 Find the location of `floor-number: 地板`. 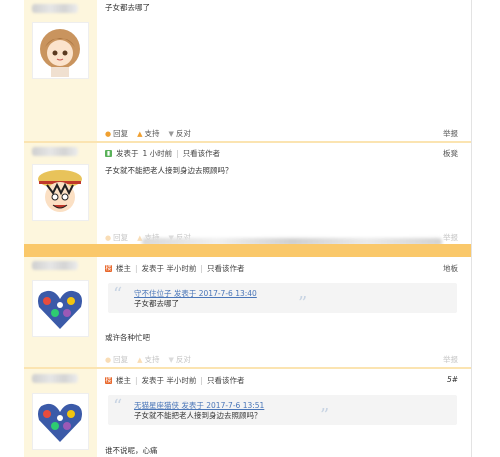

floor-number: 地板 is located at coordinates (450, 268).